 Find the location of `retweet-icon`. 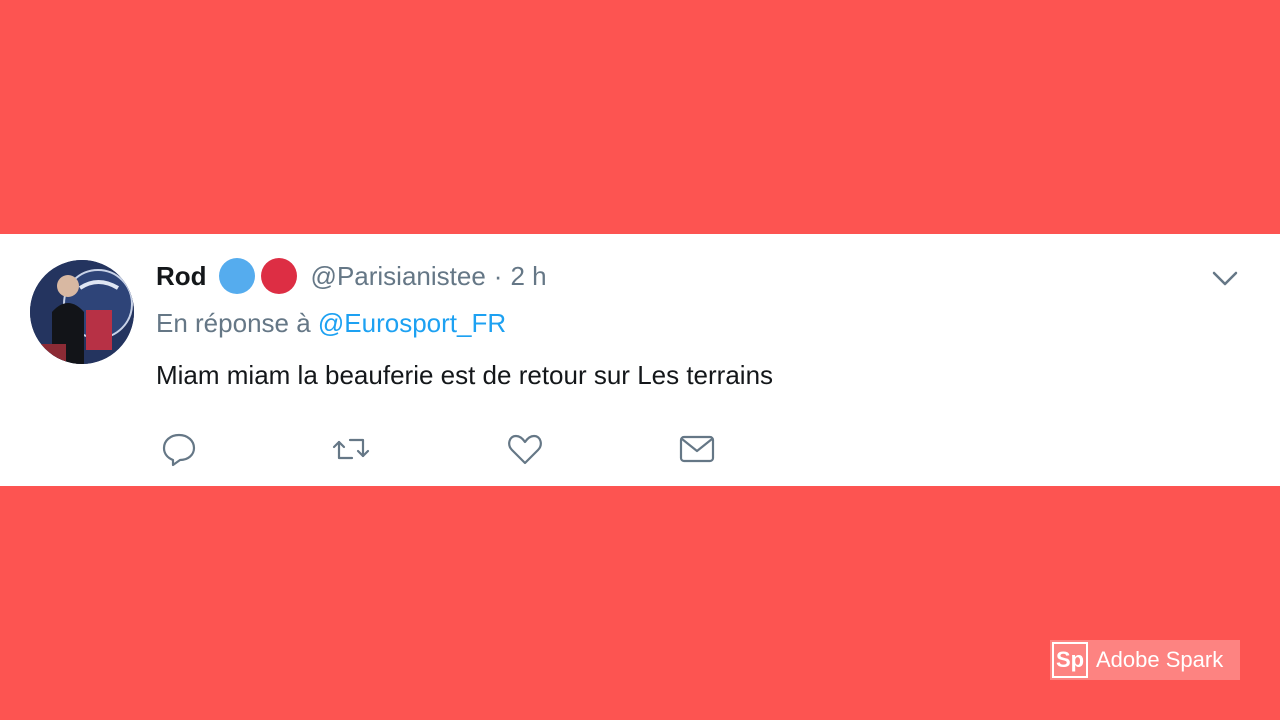

retweet-icon is located at coordinates (351, 449).